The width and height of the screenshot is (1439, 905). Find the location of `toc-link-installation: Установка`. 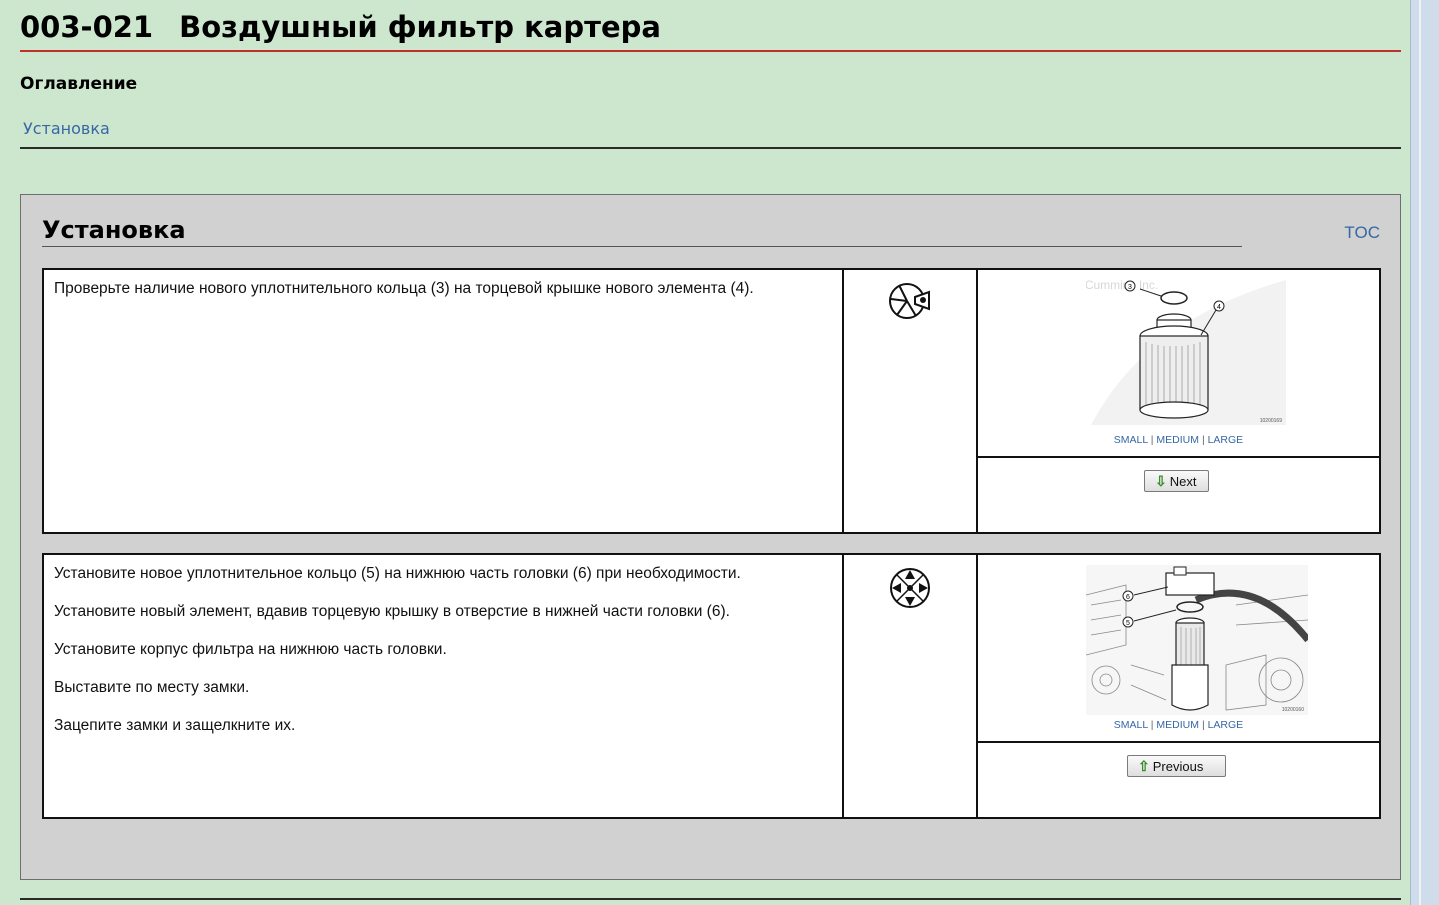

toc-link-installation: Установка is located at coordinates (66, 128).